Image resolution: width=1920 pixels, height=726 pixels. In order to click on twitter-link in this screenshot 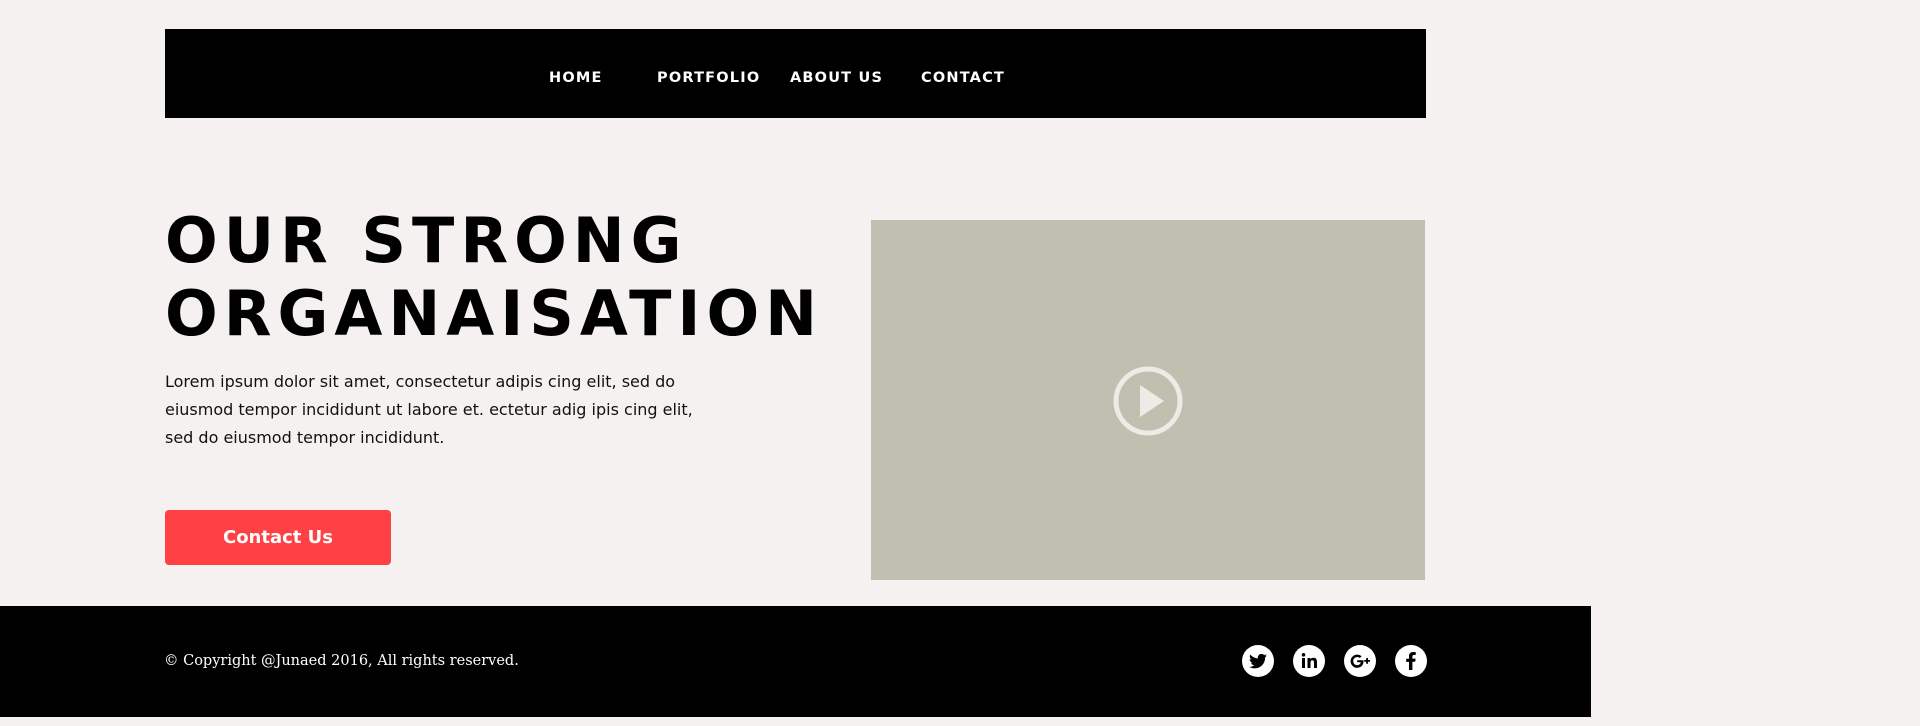, I will do `click(1258, 661)`.